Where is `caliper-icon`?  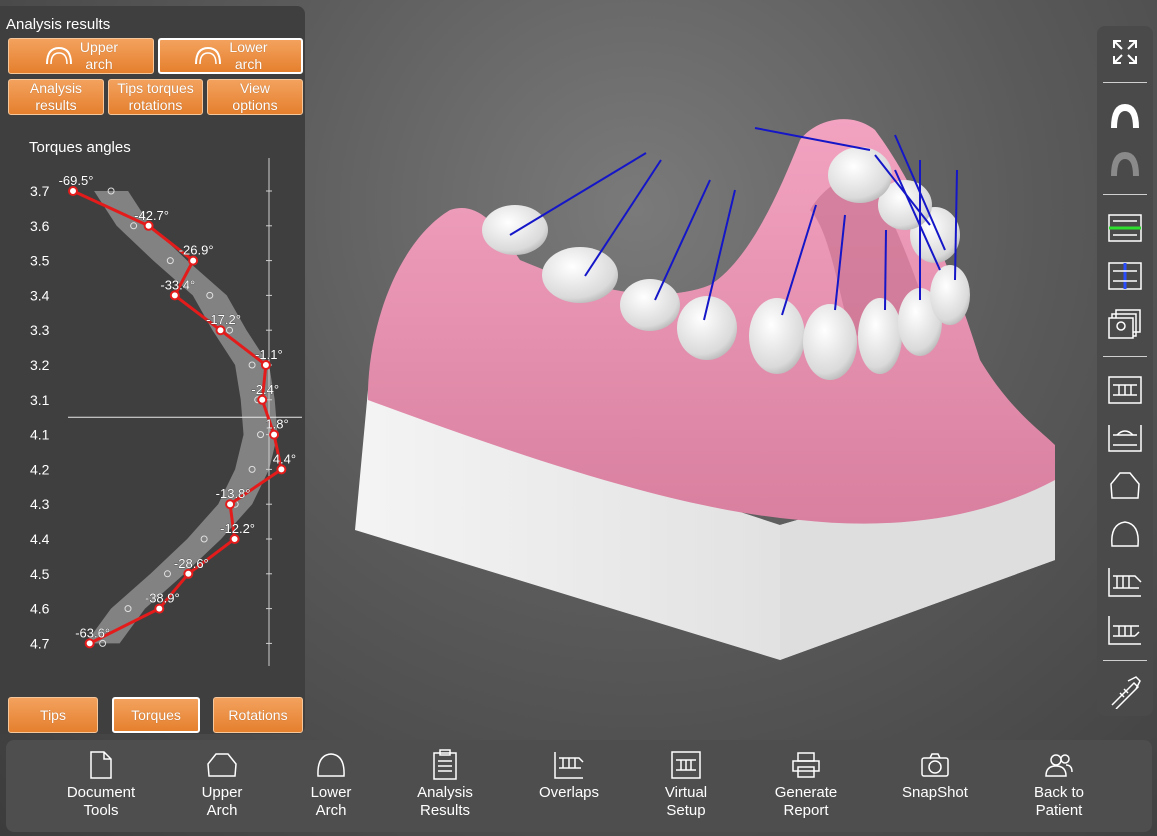 caliper-icon is located at coordinates (1125, 692).